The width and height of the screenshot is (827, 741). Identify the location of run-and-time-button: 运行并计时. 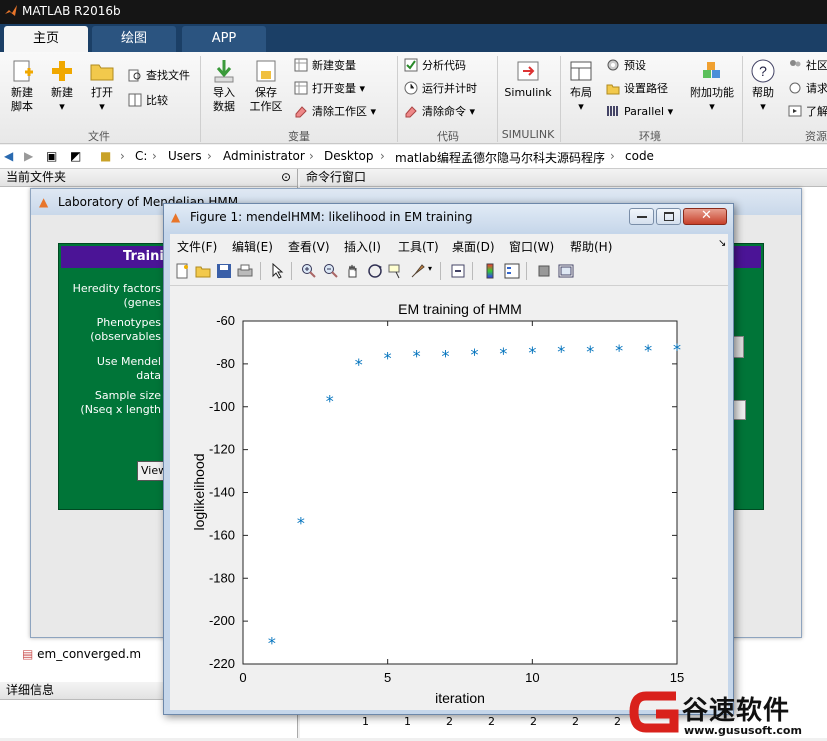
(440, 90).